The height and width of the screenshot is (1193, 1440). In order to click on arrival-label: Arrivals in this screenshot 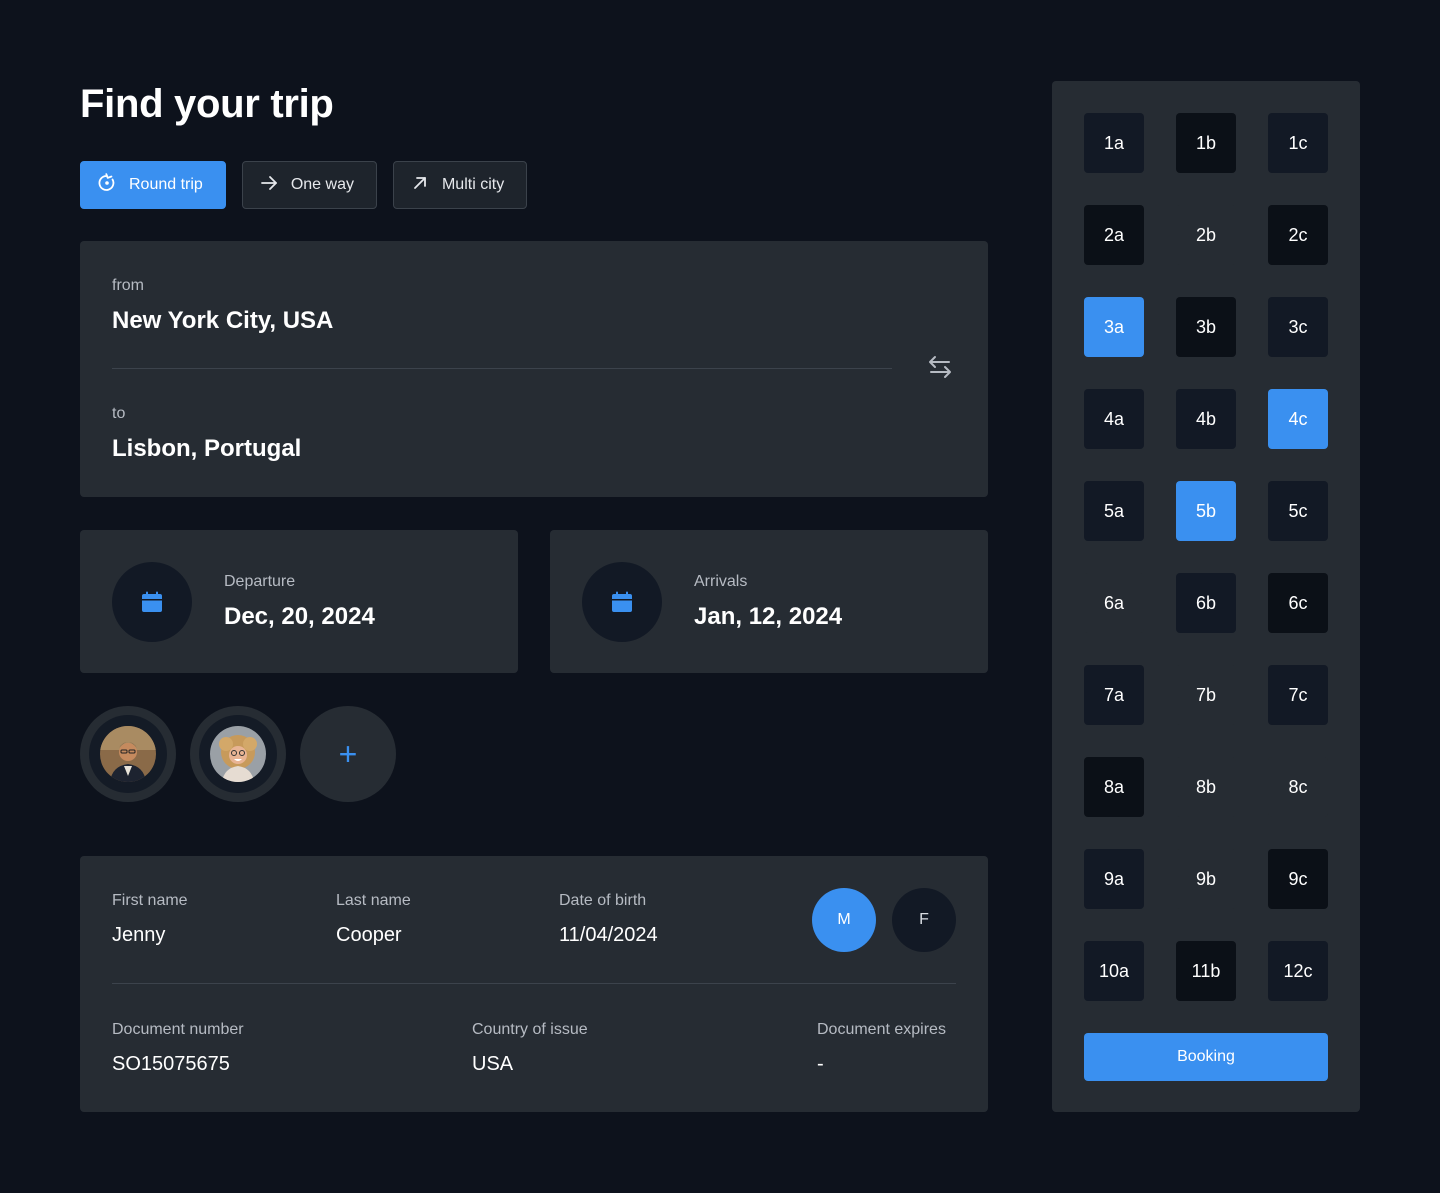, I will do `click(721, 581)`.